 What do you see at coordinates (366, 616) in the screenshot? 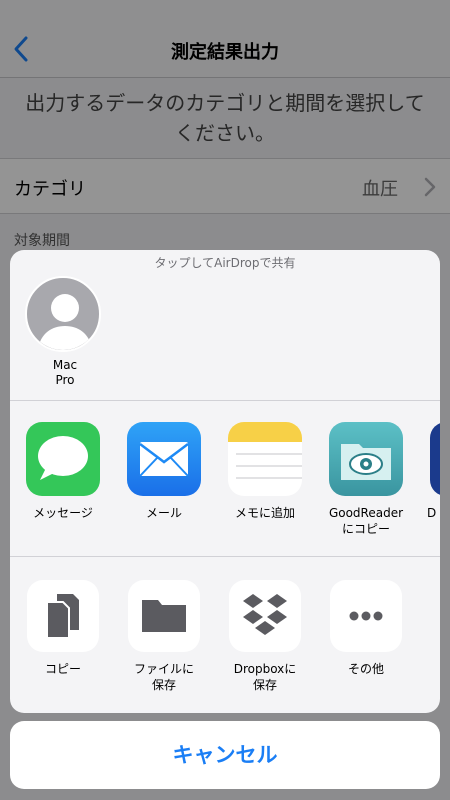
I see `more-icon` at bounding box center [366, 616].